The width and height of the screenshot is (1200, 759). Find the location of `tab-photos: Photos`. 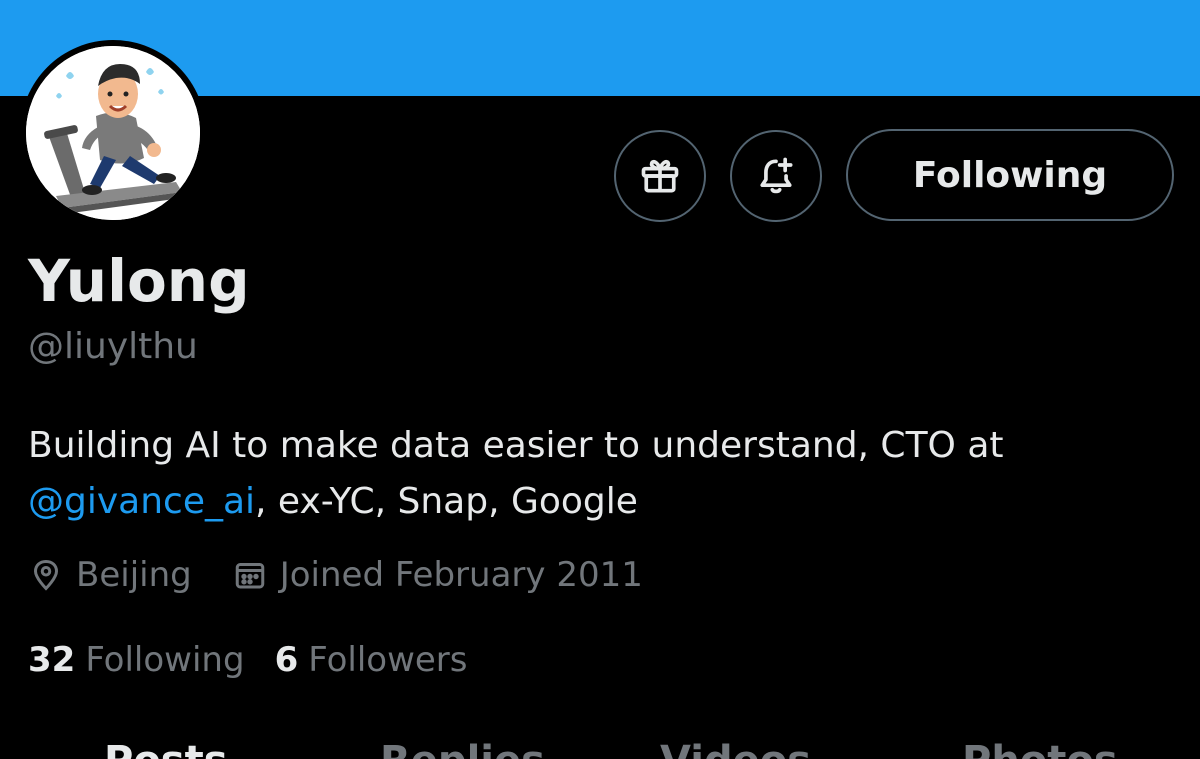

tab-photos: Photos is located at coordinates (1040, 747).